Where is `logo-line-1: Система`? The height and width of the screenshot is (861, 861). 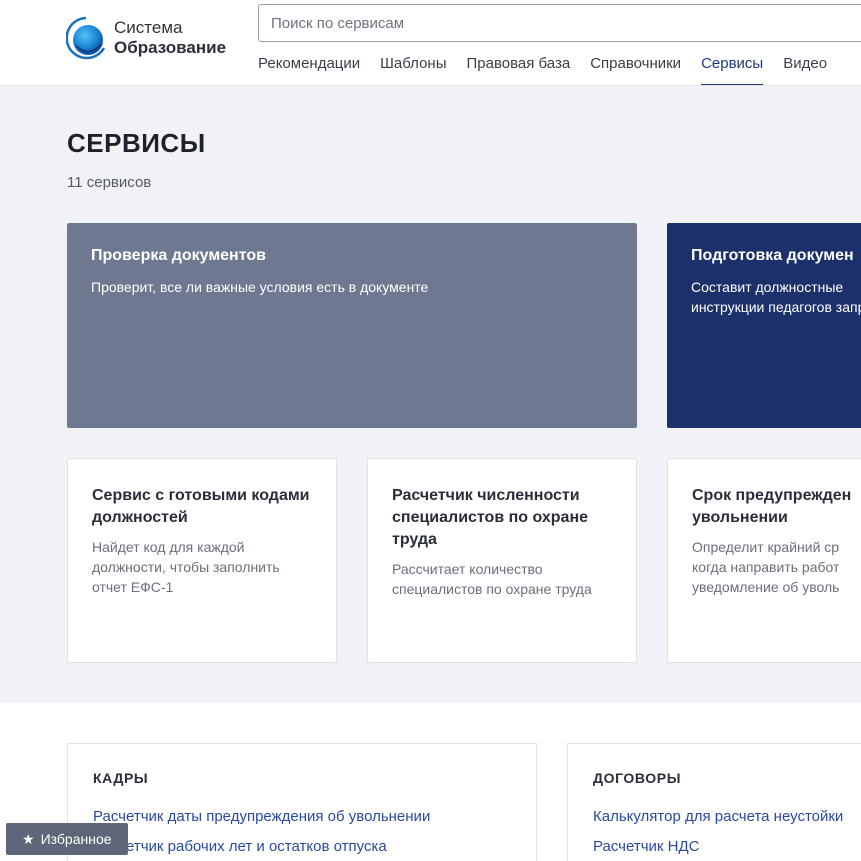 logo-line-1: Система is located at coordinates (148, 27).